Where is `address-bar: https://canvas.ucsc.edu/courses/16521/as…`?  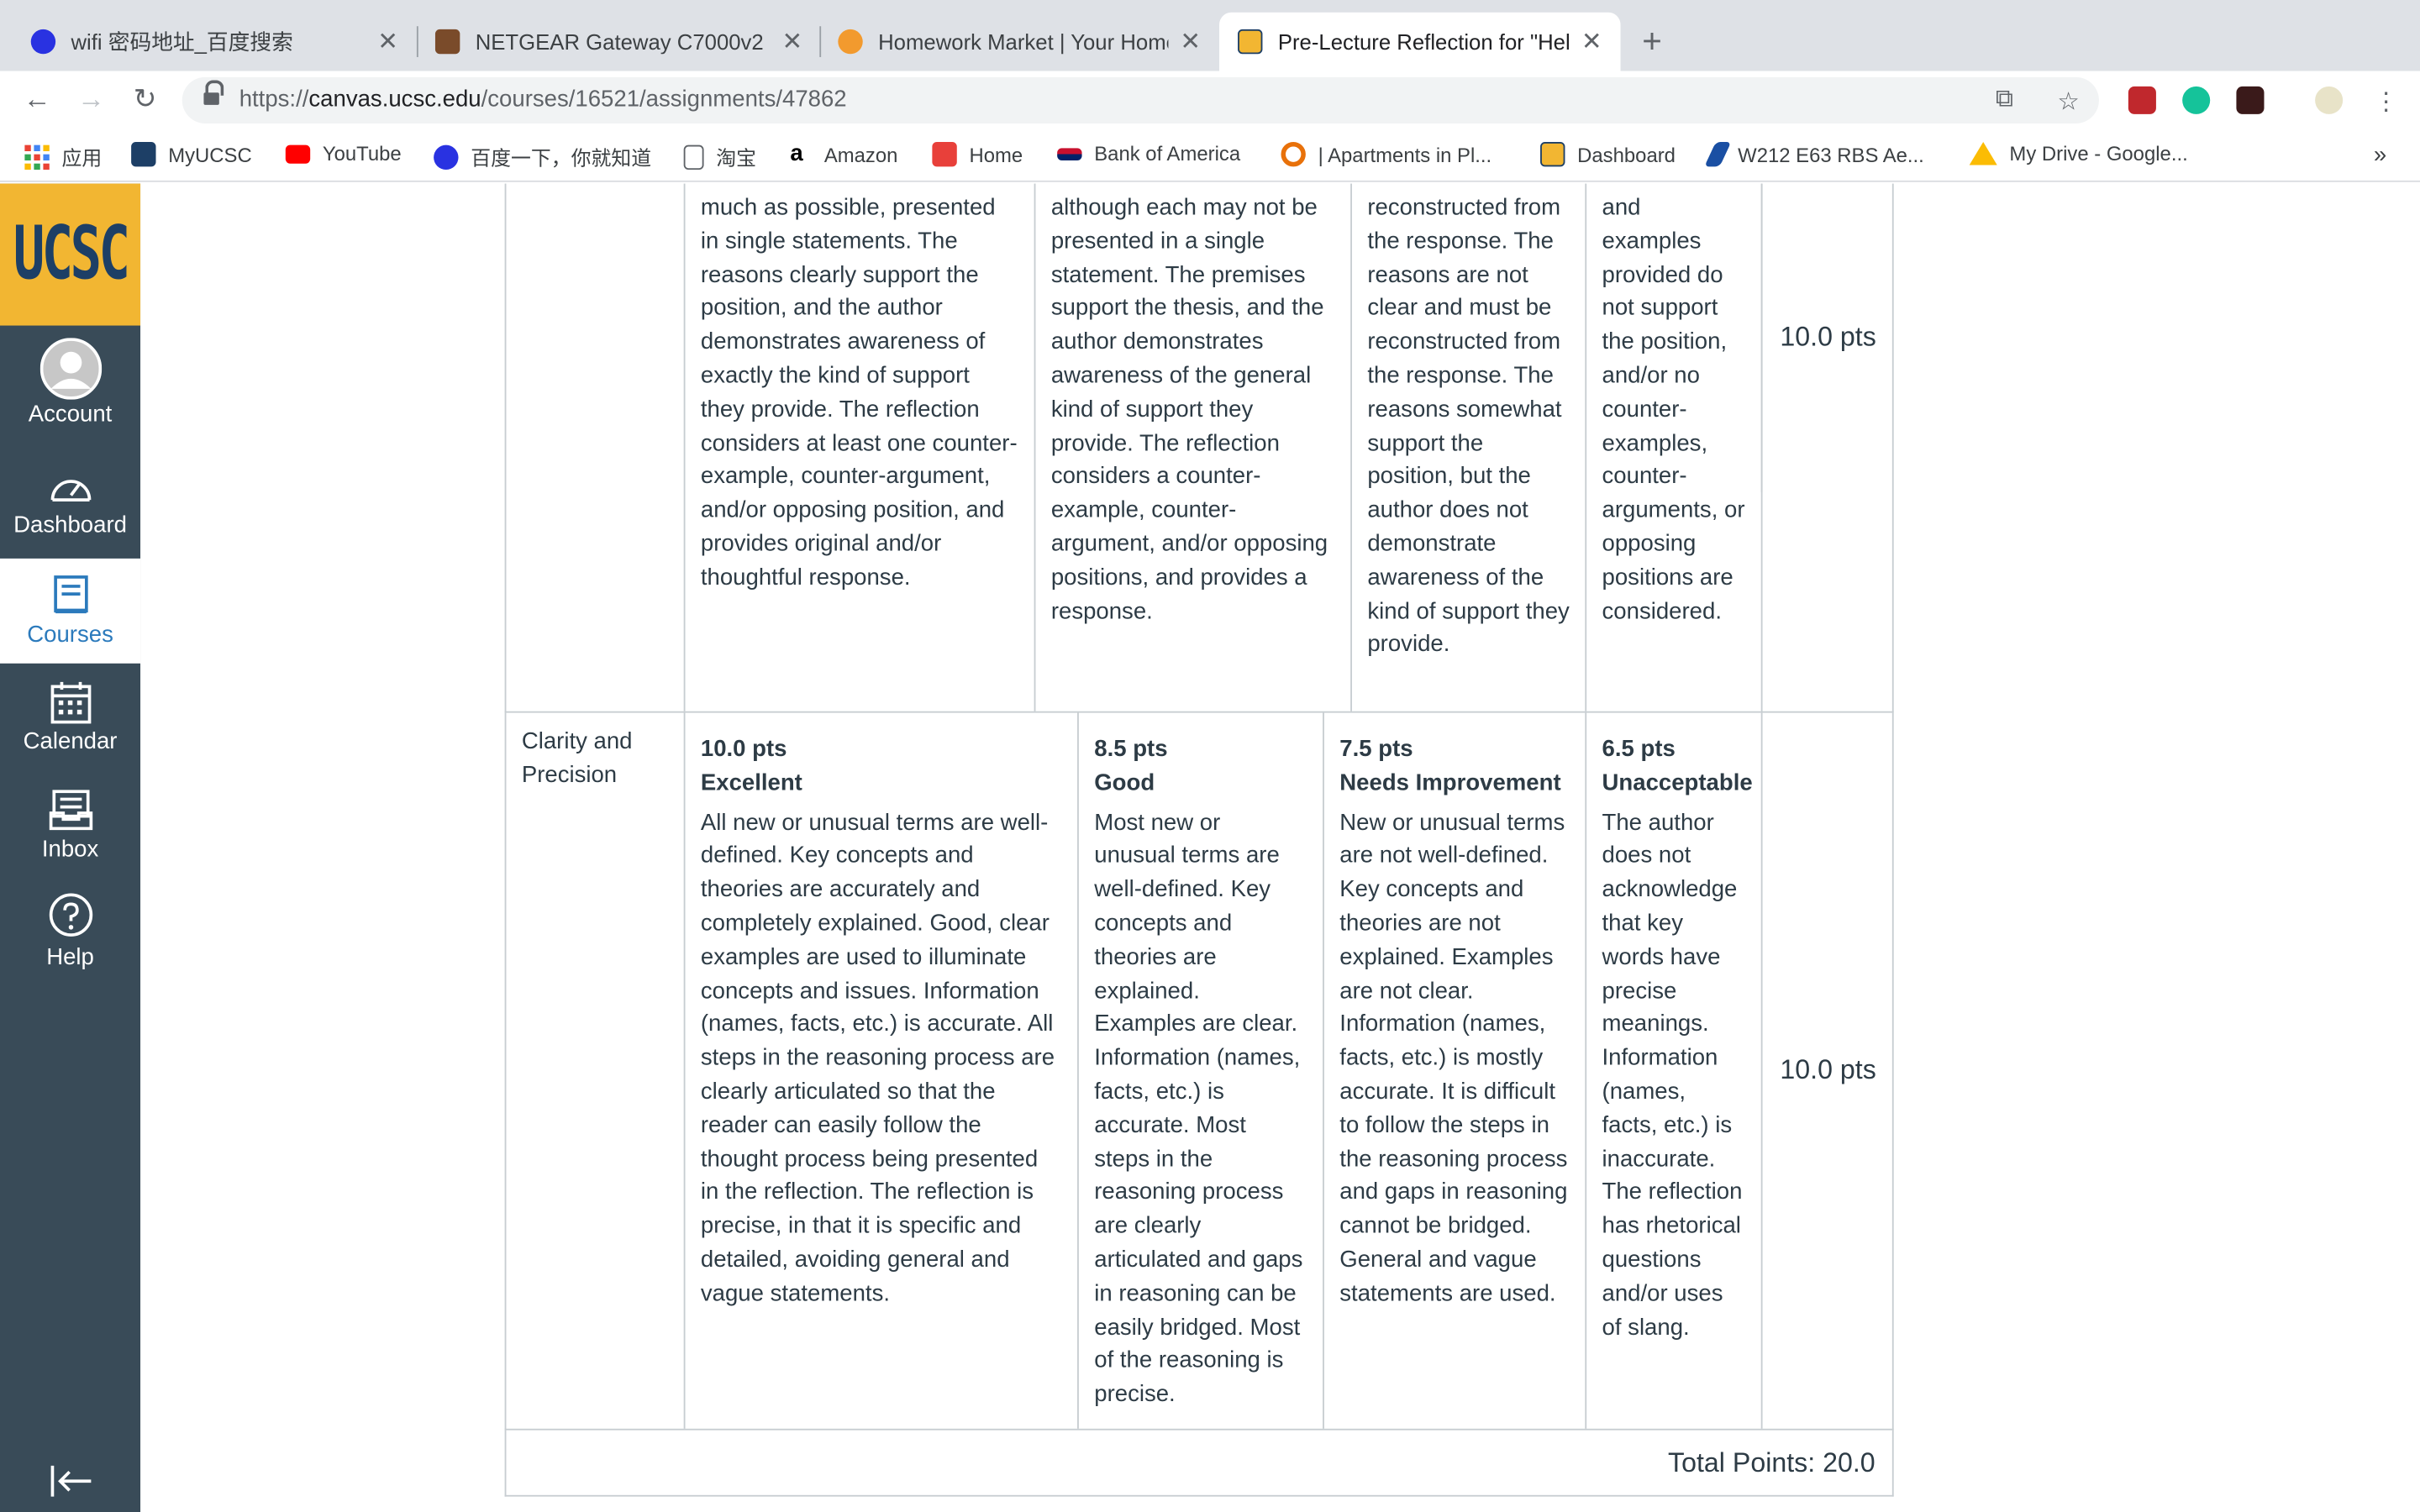
address-bar: https://canvas.ucsc.edu/courses/16521/as… is located at coordinates (1140, 99).